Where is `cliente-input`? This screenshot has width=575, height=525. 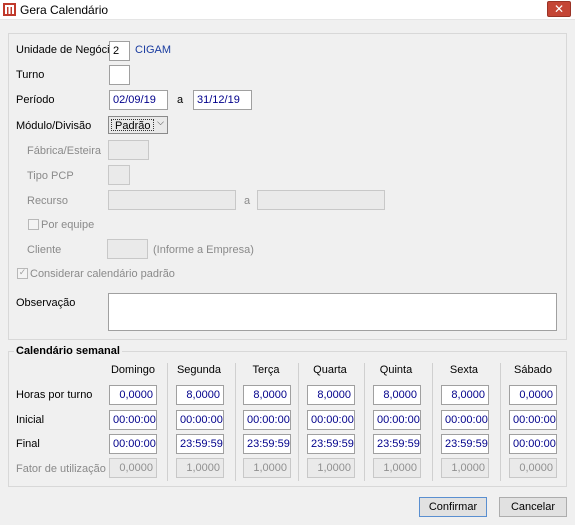
cliente-input is located at coordinates (127, 249).